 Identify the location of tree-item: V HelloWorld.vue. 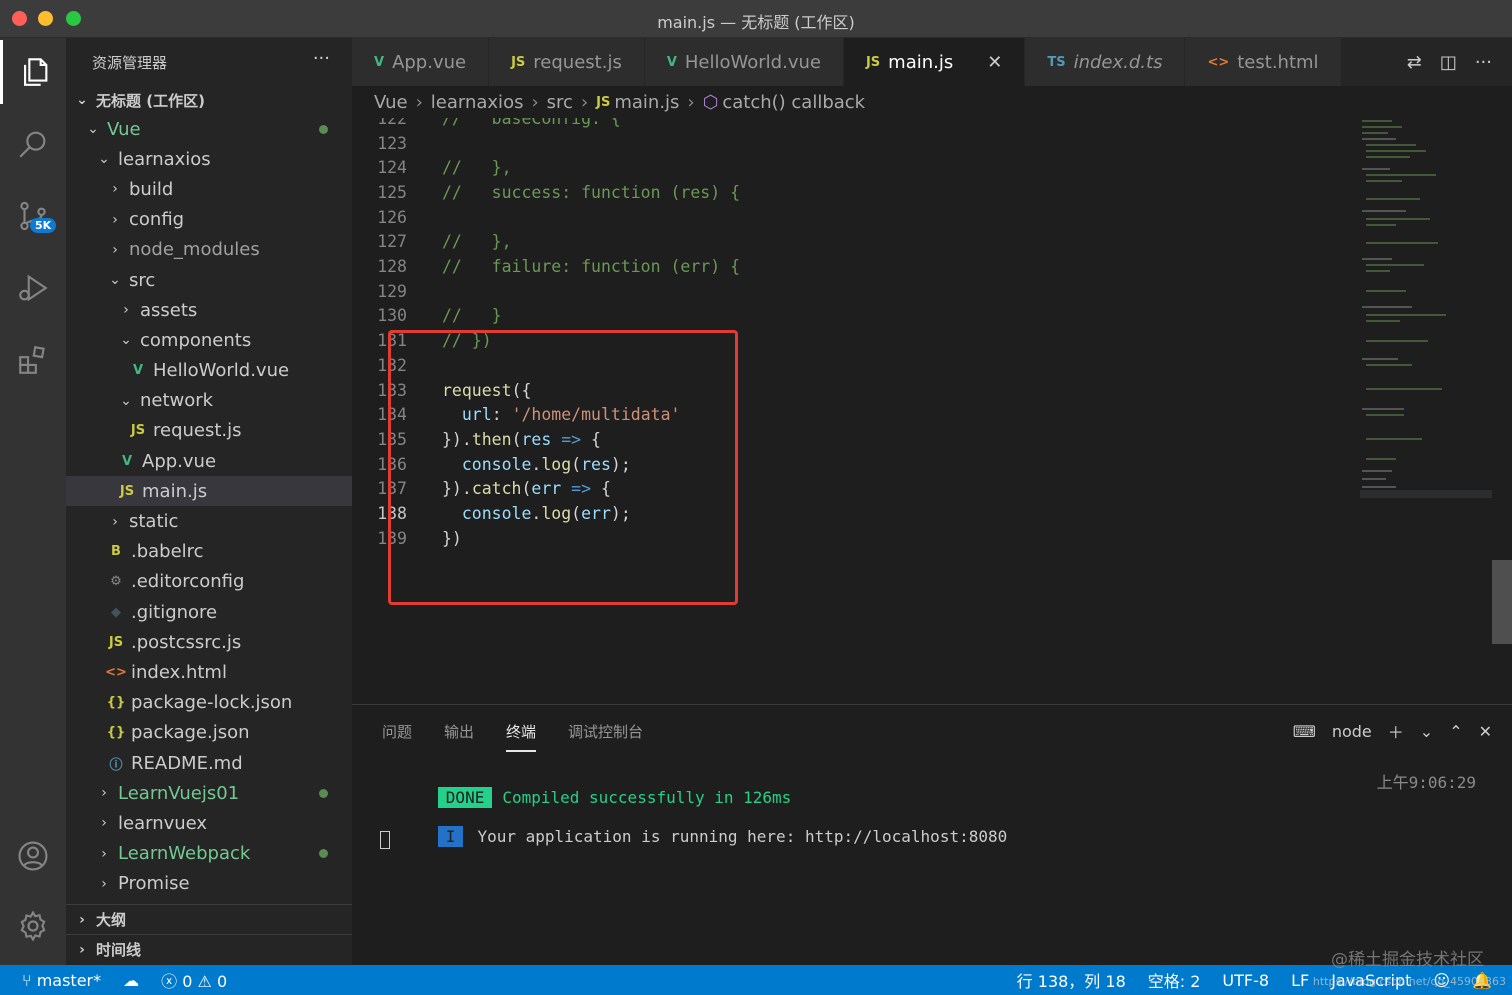
(209, 371).